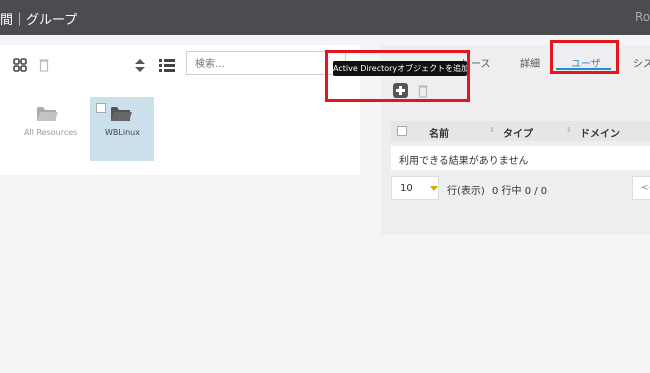 The height and width of the screenshot is (373, 650). What do you see at coordinates (325, 17) in the screenshot?
I see `top-bar: 間｜グループ Ro` at bounding box center [325, 17].